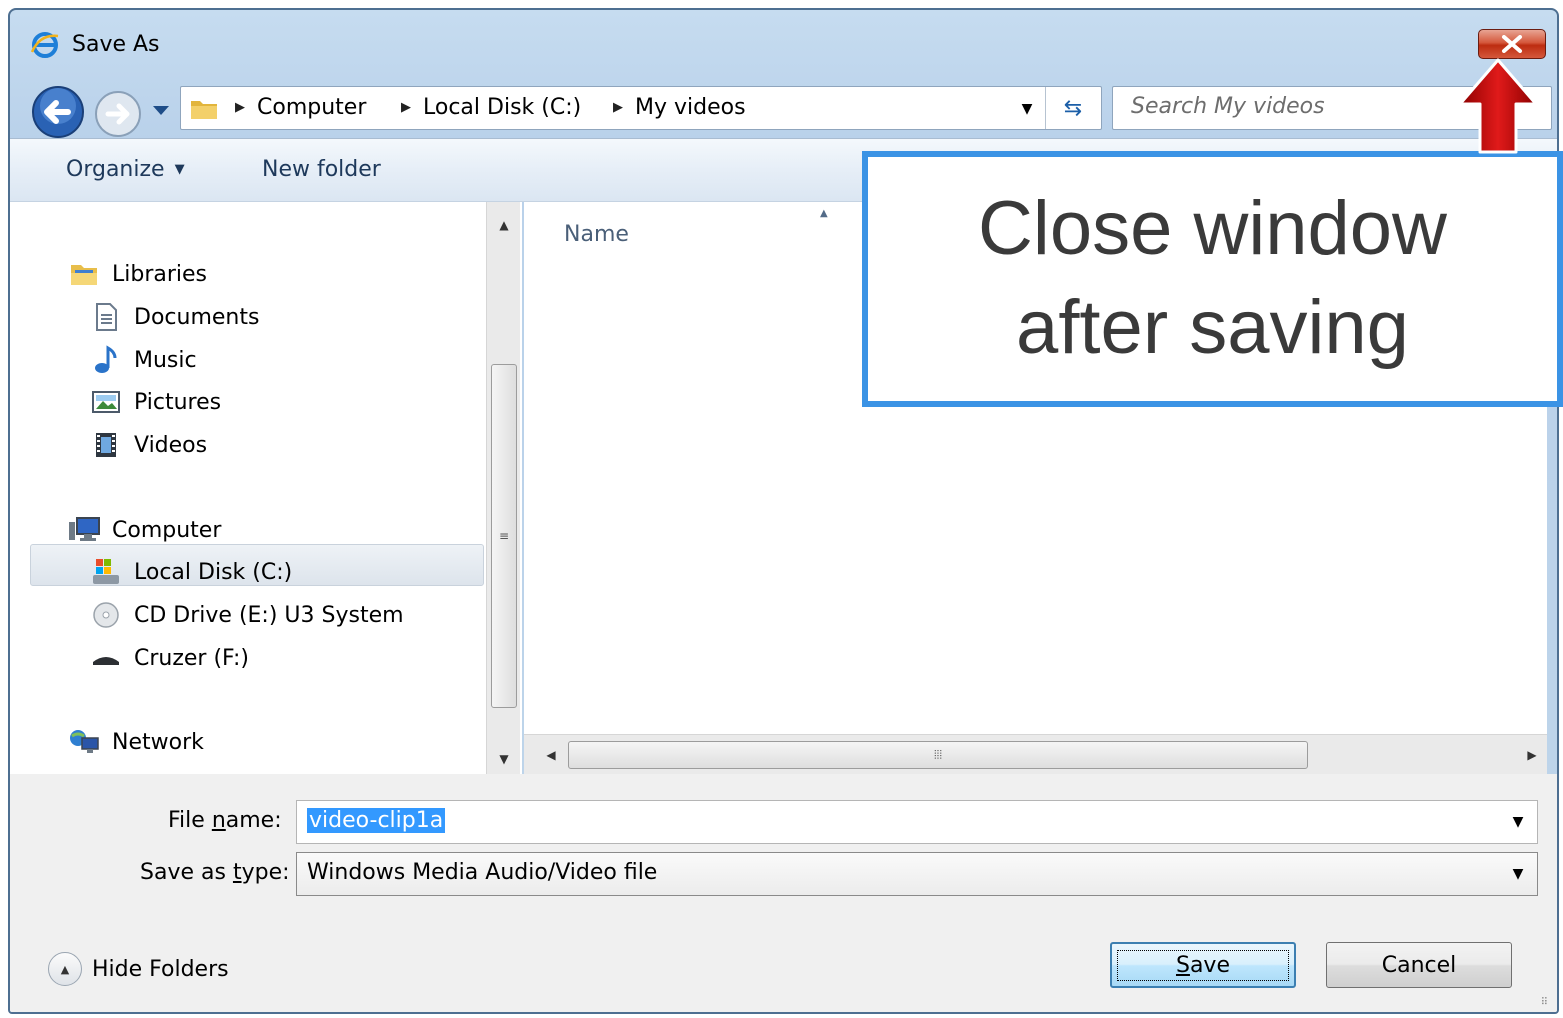 The width and height of the screenshot is (1563, 1018). Describe the element at coordinates (160, 969) in the screenshot. I see `hide-folders-label: Hide Folders` at that location.